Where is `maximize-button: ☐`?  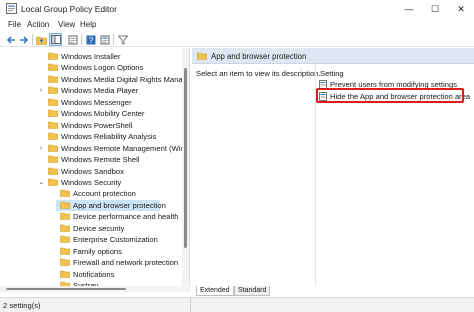 maximize-button: ☐ is located at coordinates (435, 9).